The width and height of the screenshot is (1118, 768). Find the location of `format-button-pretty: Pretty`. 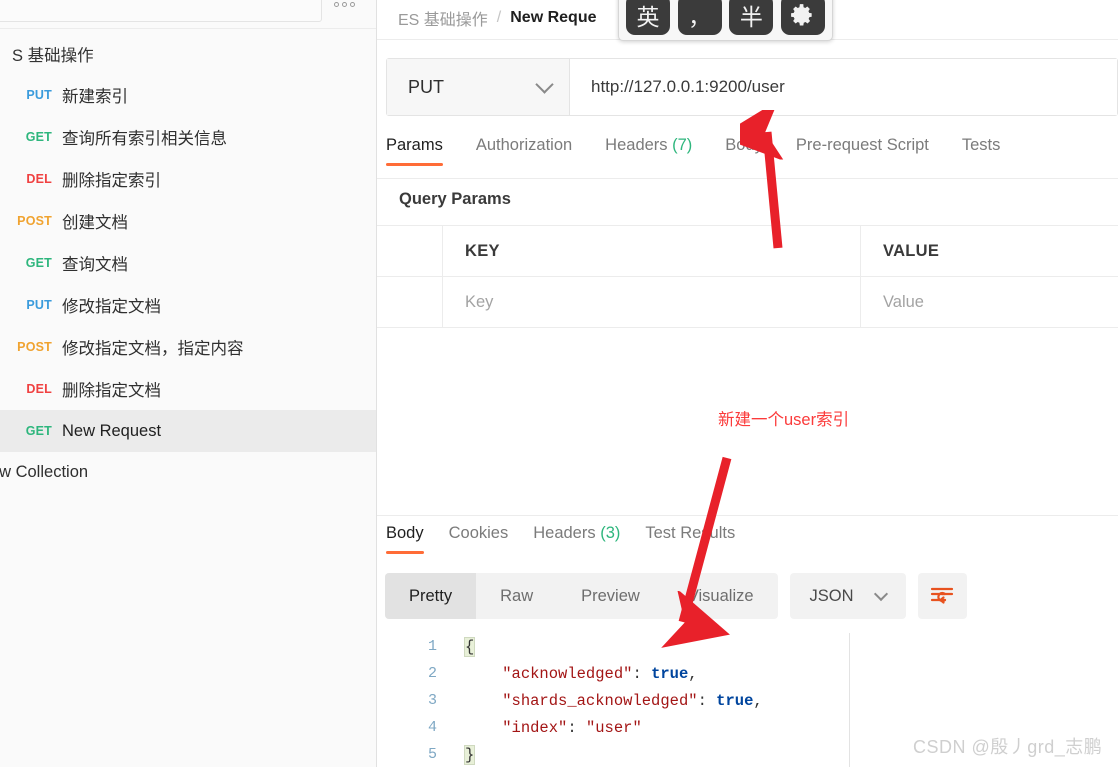

format-button-pretty: Pretty is located at coordinates (431, 596).